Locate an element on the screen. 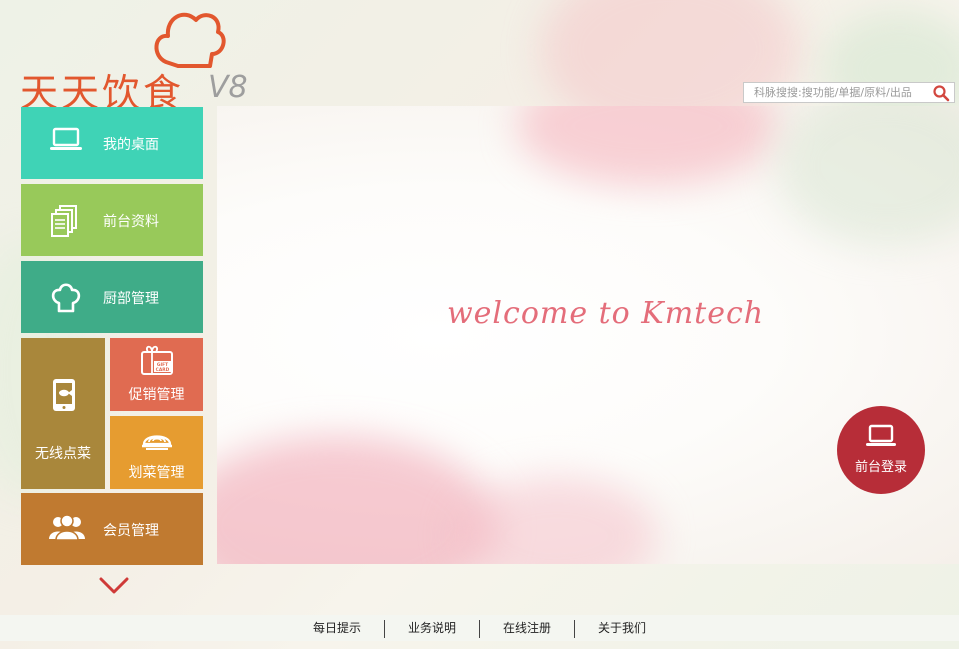 The width and height of the screenshot is (959, 649). chef-hat-icon is located at coordinates (66, 300).